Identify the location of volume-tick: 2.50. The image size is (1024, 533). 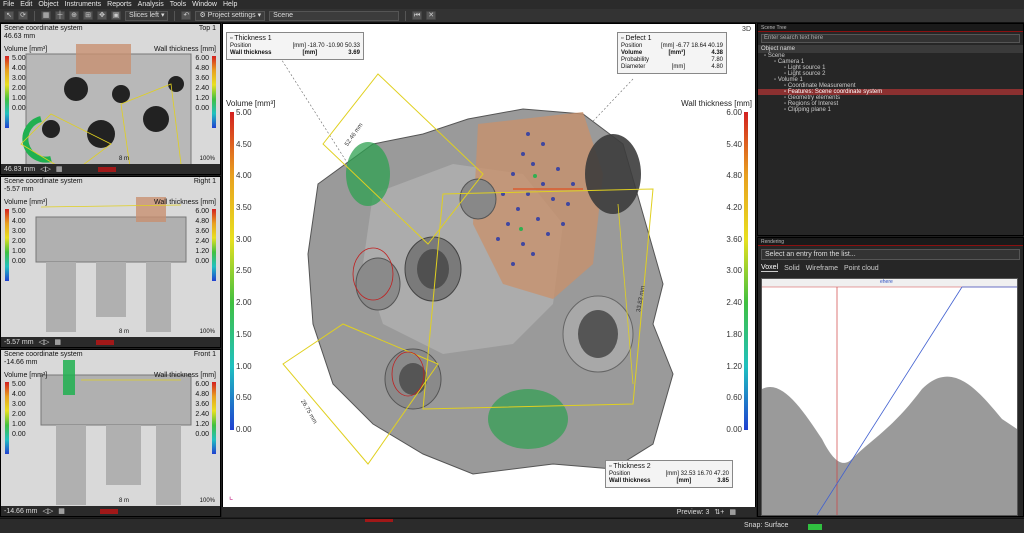
(244, 271).